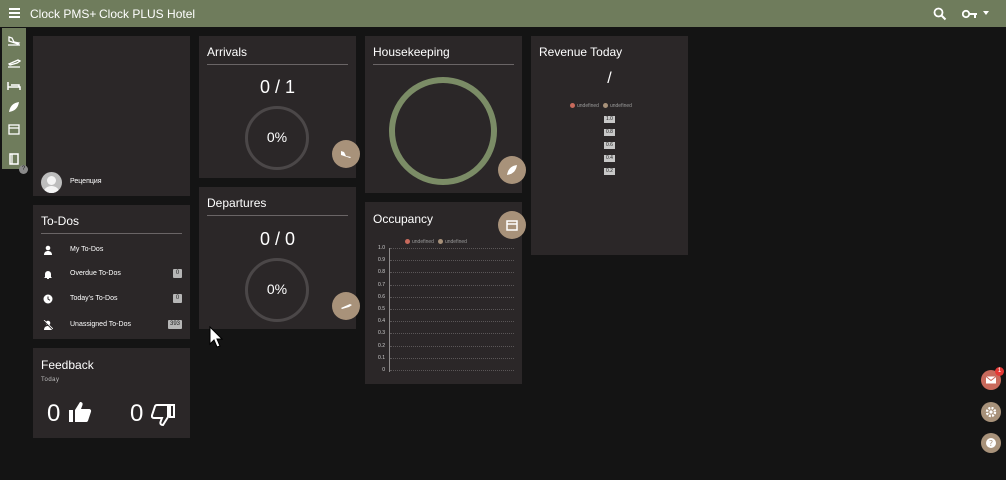 This screenshot has height=480, width=1006. What do you see at coordinates (581, 52) in the screenshot?
I see `revenue-title: Revenue Today` at bounding box center [581, 52].